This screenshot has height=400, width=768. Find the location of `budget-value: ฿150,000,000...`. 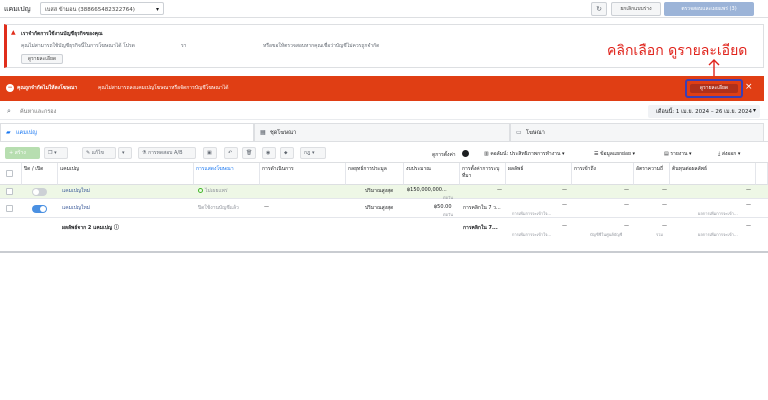

budget-value: ฿150,000,000... is located at coordinates (427, 190).